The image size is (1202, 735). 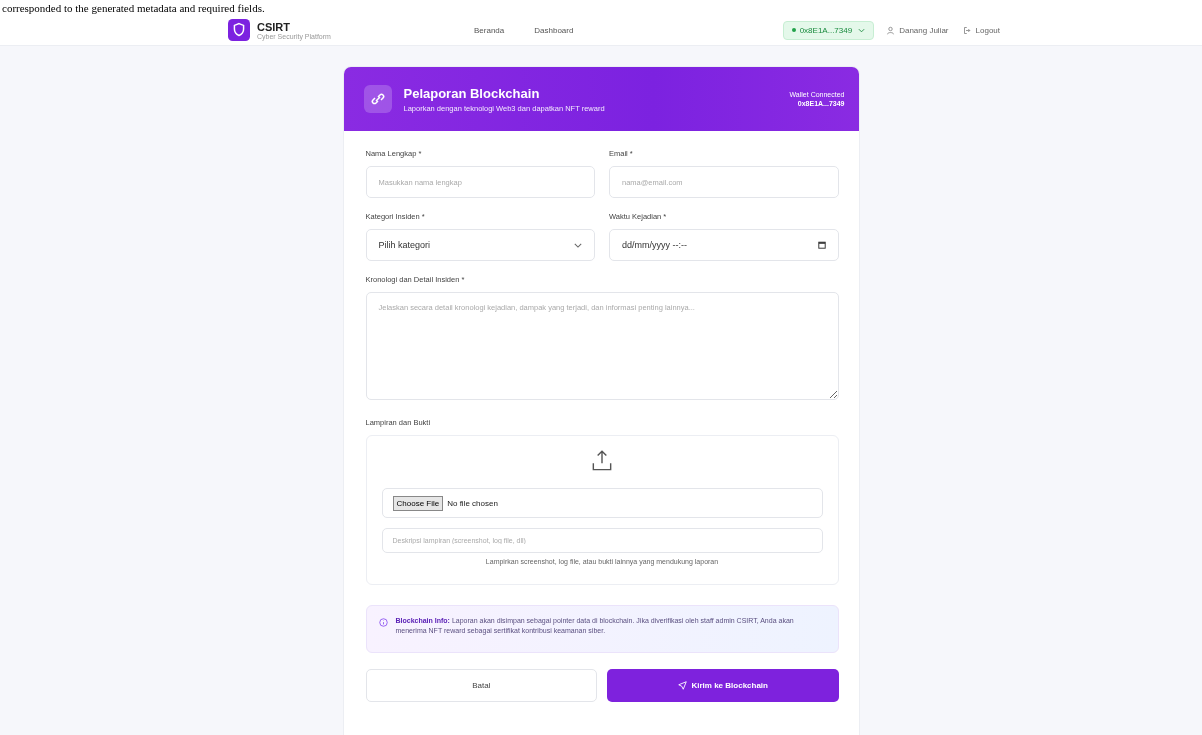 I want to click on user-icon, so click(x=891, y=30).